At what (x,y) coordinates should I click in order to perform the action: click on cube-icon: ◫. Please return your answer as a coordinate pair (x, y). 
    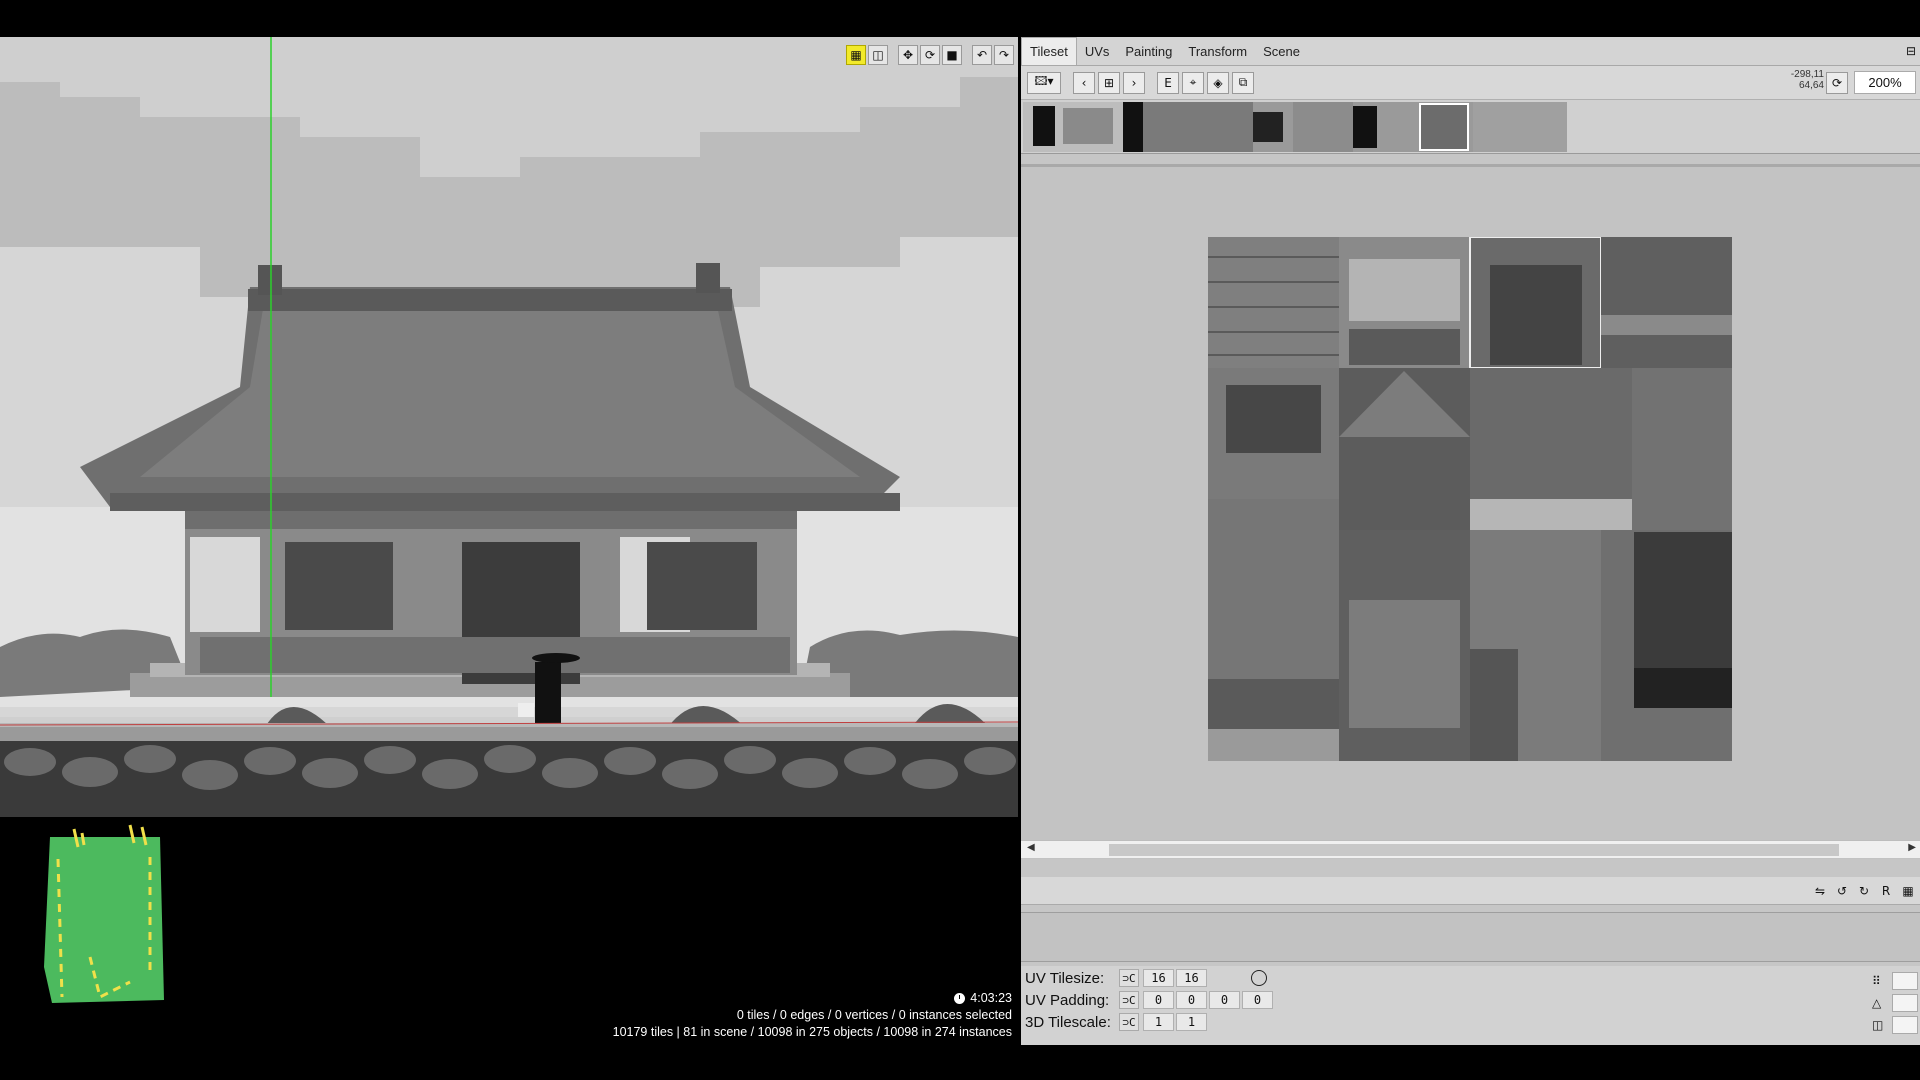
    Looking at the image, I should click on (878, 55).